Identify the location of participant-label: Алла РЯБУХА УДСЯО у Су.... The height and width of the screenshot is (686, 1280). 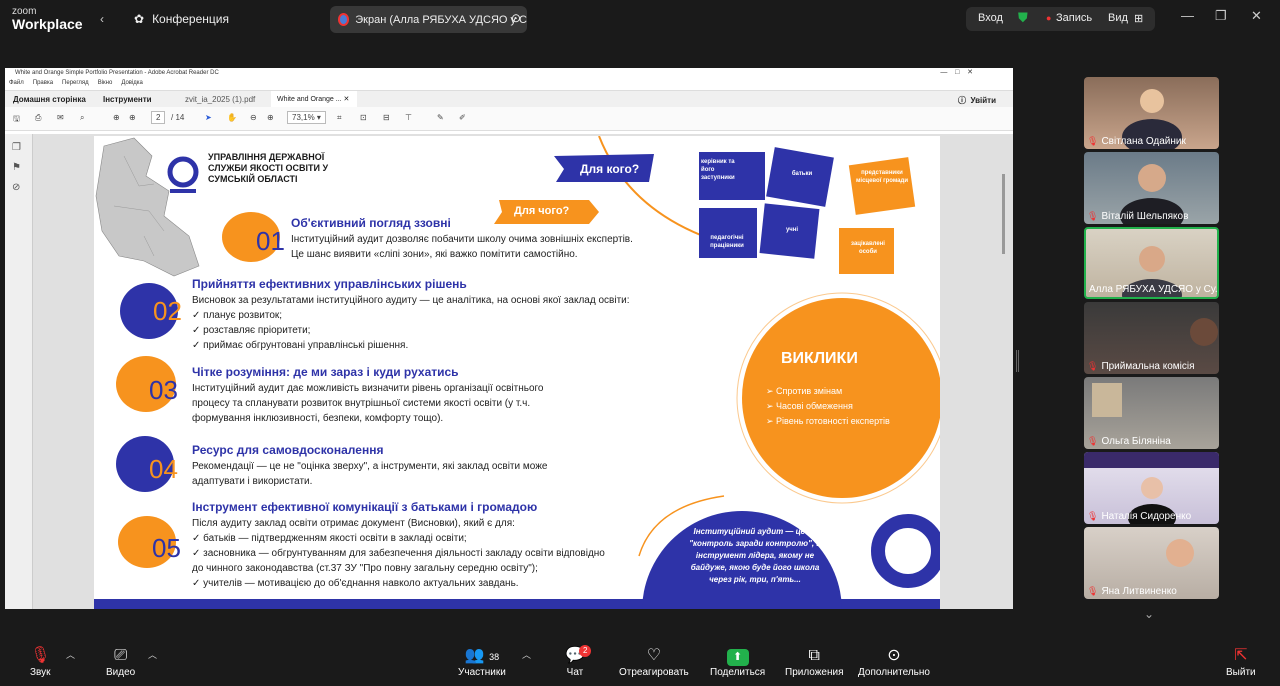
(1154, 289).